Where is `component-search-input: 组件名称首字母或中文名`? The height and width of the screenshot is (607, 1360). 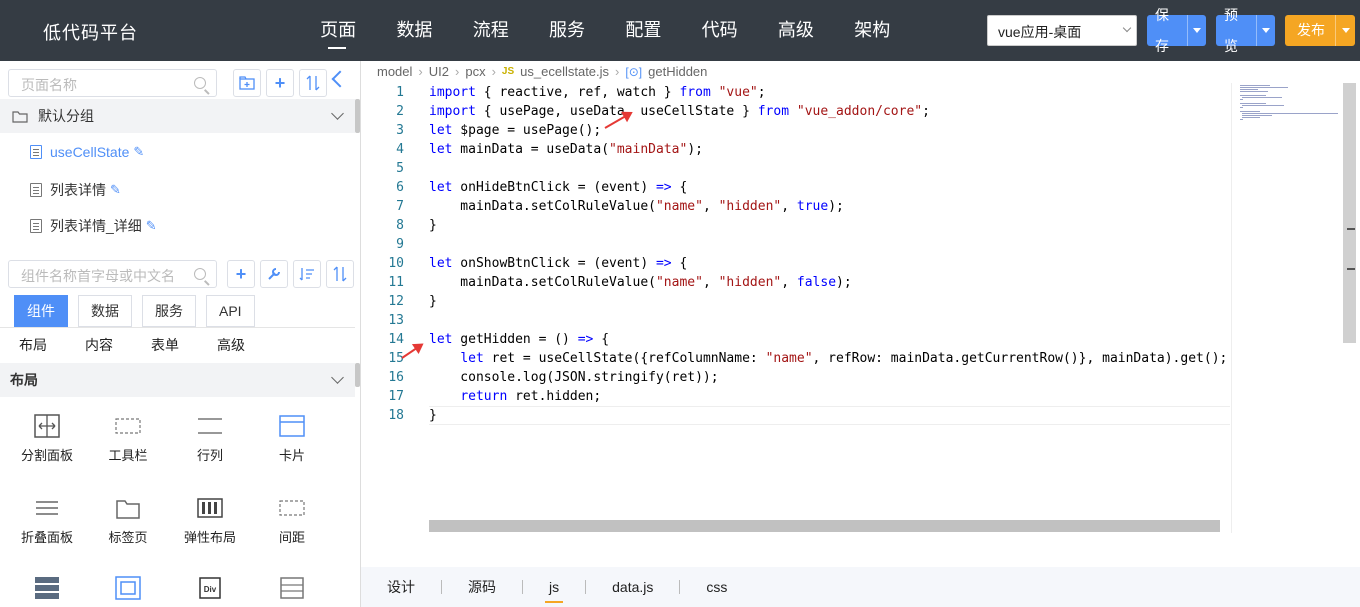
component-search-input: 组件名称首字母或中文名 is located at coordinates (112, 274).